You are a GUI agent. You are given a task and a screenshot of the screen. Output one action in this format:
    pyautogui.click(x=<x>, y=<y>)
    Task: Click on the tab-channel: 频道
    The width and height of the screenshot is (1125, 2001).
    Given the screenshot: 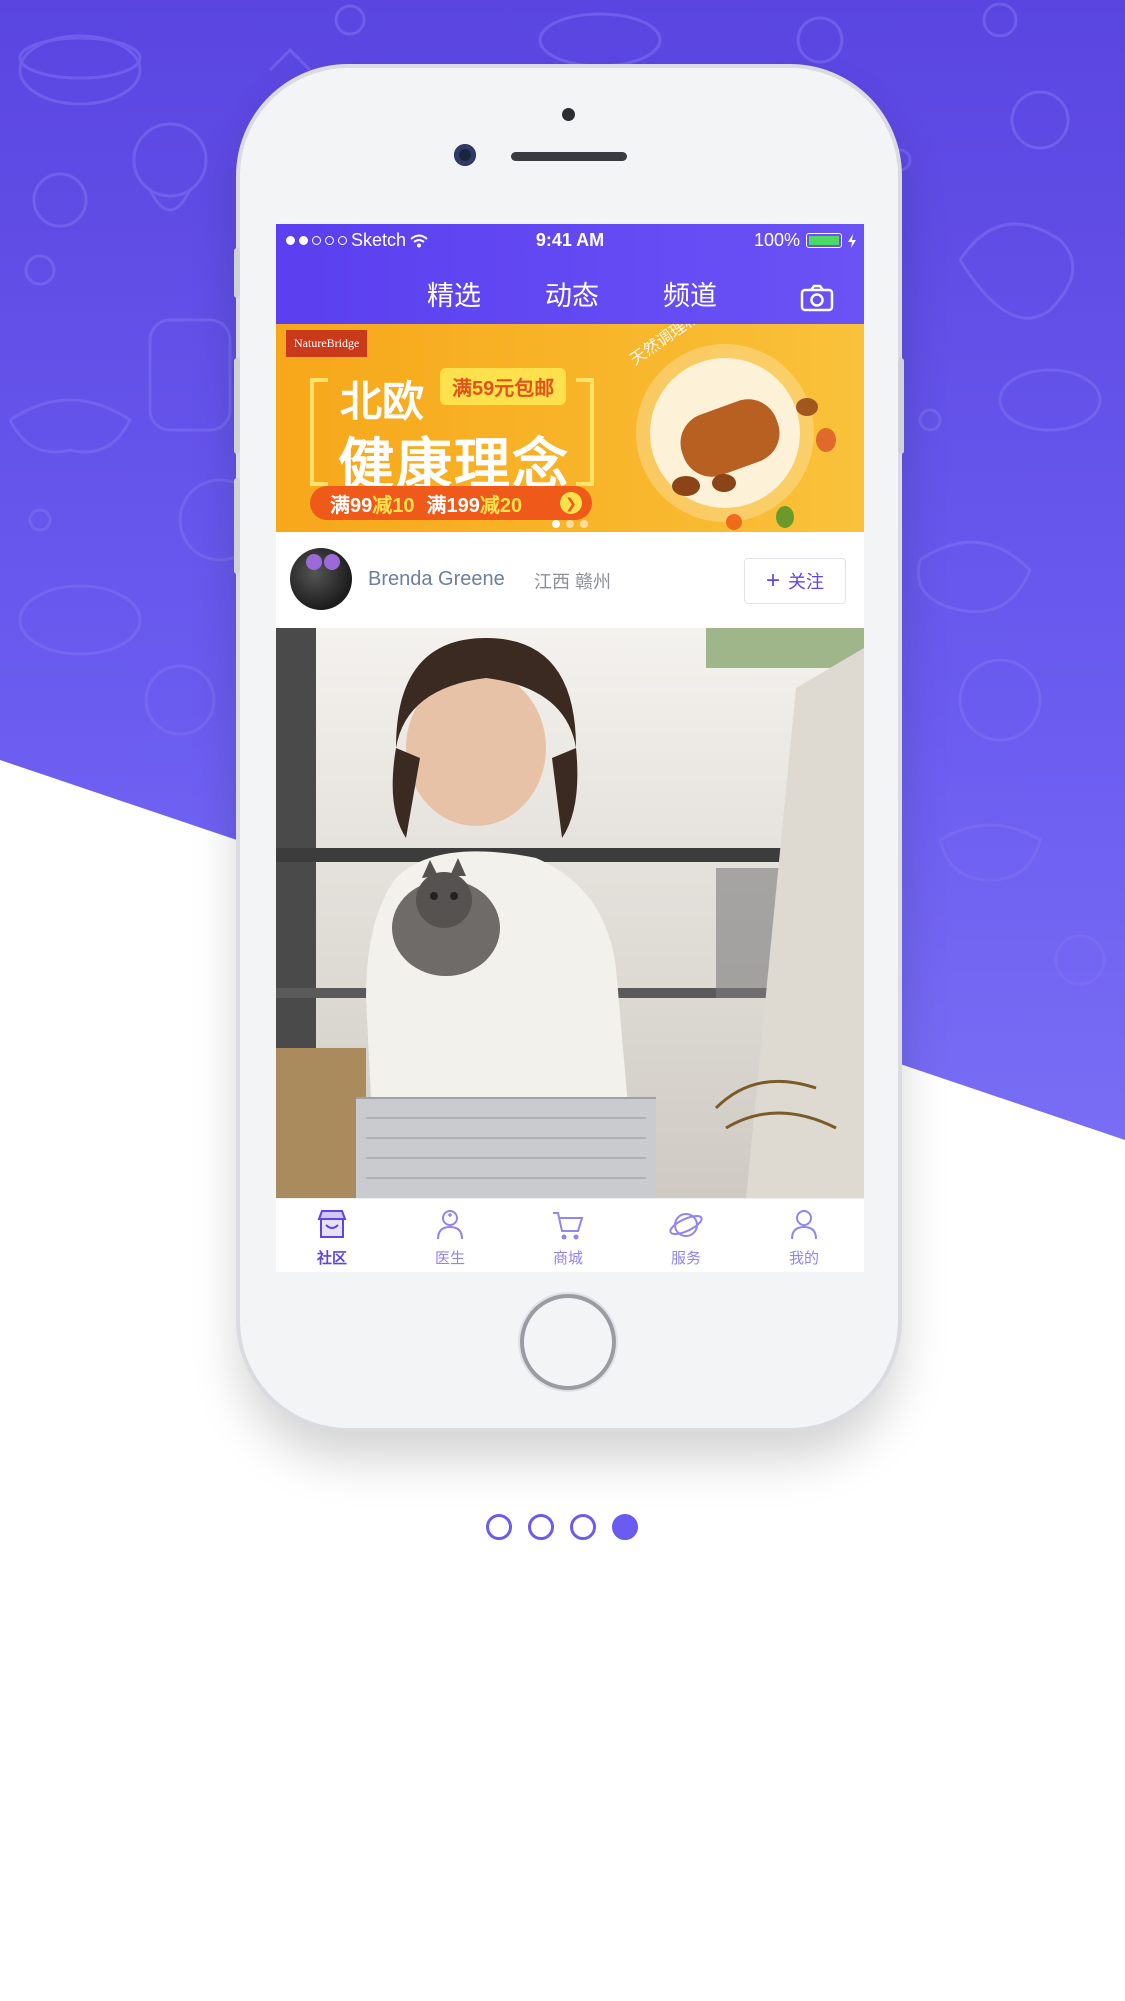 What is the action you would take?
    pyautogui.click(x=690, y=293)
    